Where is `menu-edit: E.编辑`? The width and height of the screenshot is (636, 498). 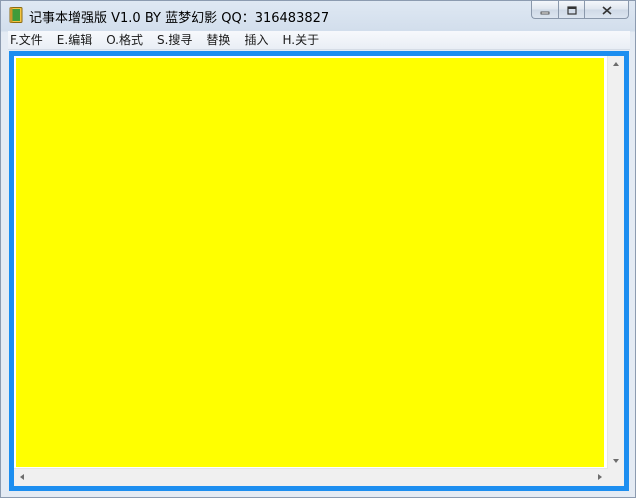 menu-edit: E.编辑 is located at coordinates (73, 40).